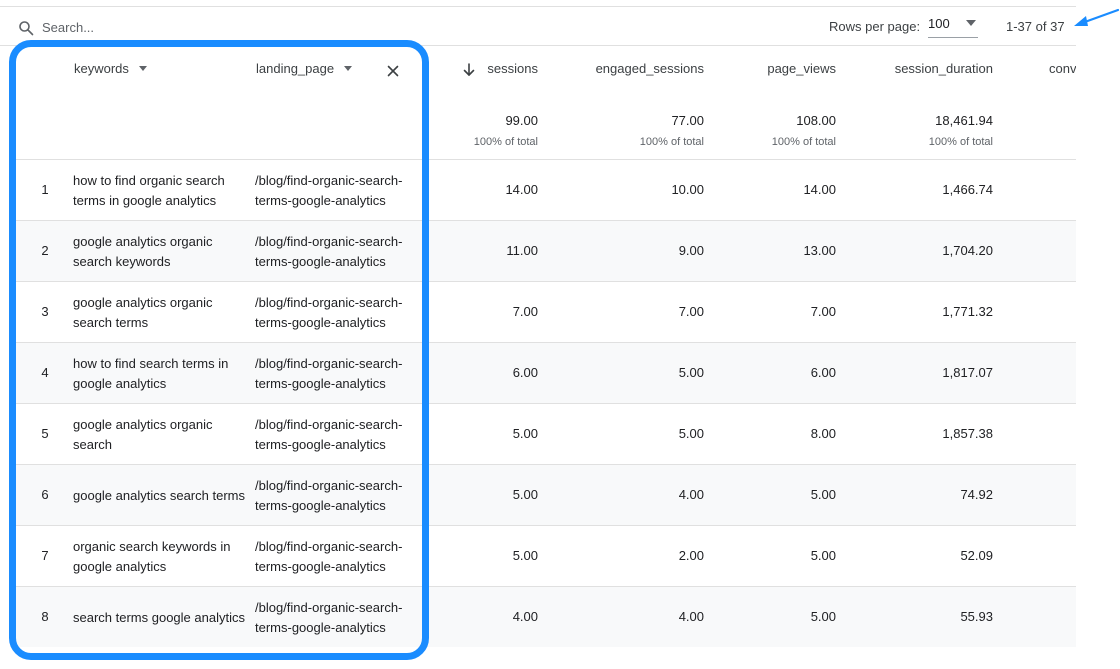 The height and width of the screenshot is (669, 1120). I want to click on close-icon, so click(393, 71).